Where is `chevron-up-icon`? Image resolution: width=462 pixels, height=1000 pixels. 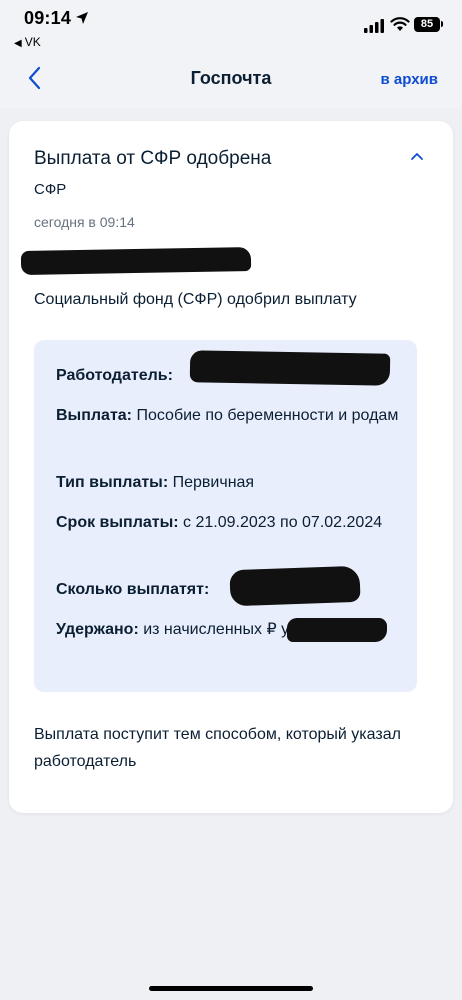
chevron-up-icon is located at coordinates (417, 156).